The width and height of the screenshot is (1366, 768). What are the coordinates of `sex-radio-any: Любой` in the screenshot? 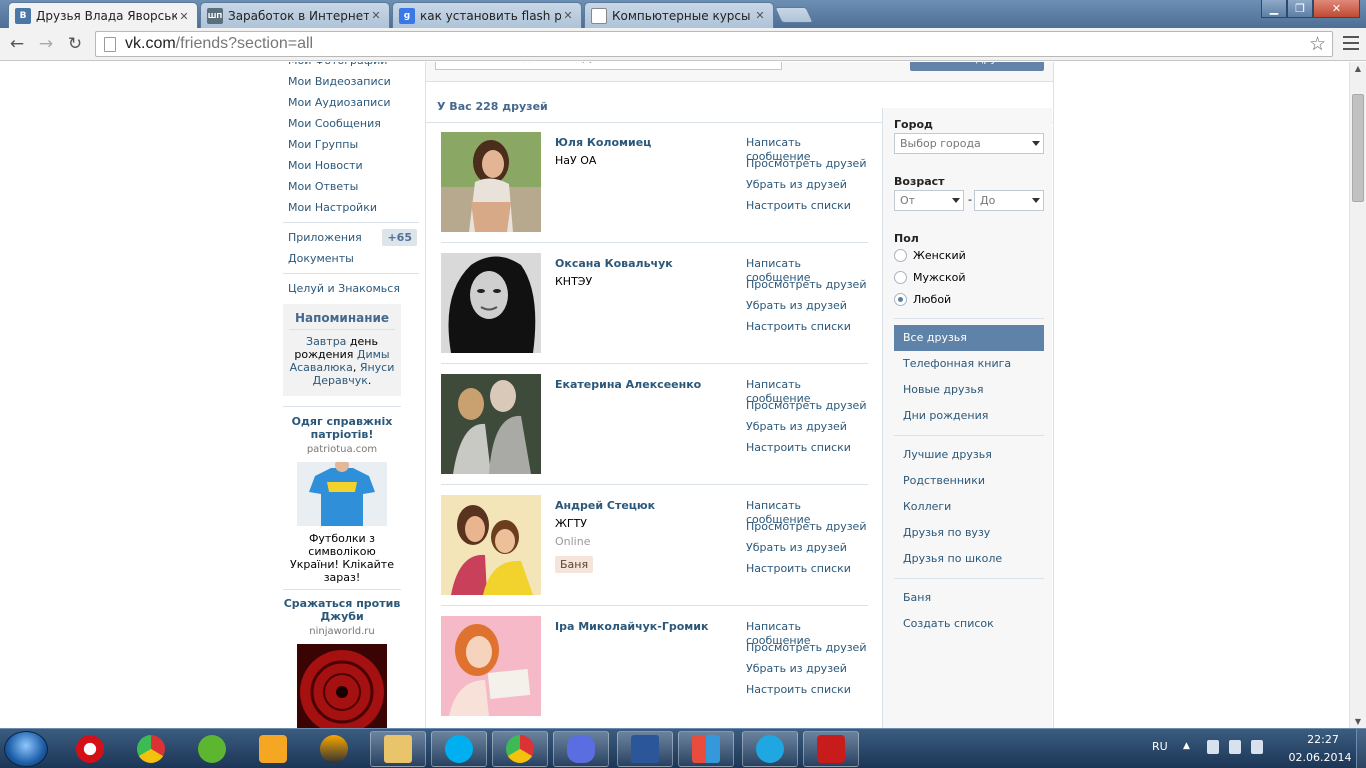 It's located at (922, 299).